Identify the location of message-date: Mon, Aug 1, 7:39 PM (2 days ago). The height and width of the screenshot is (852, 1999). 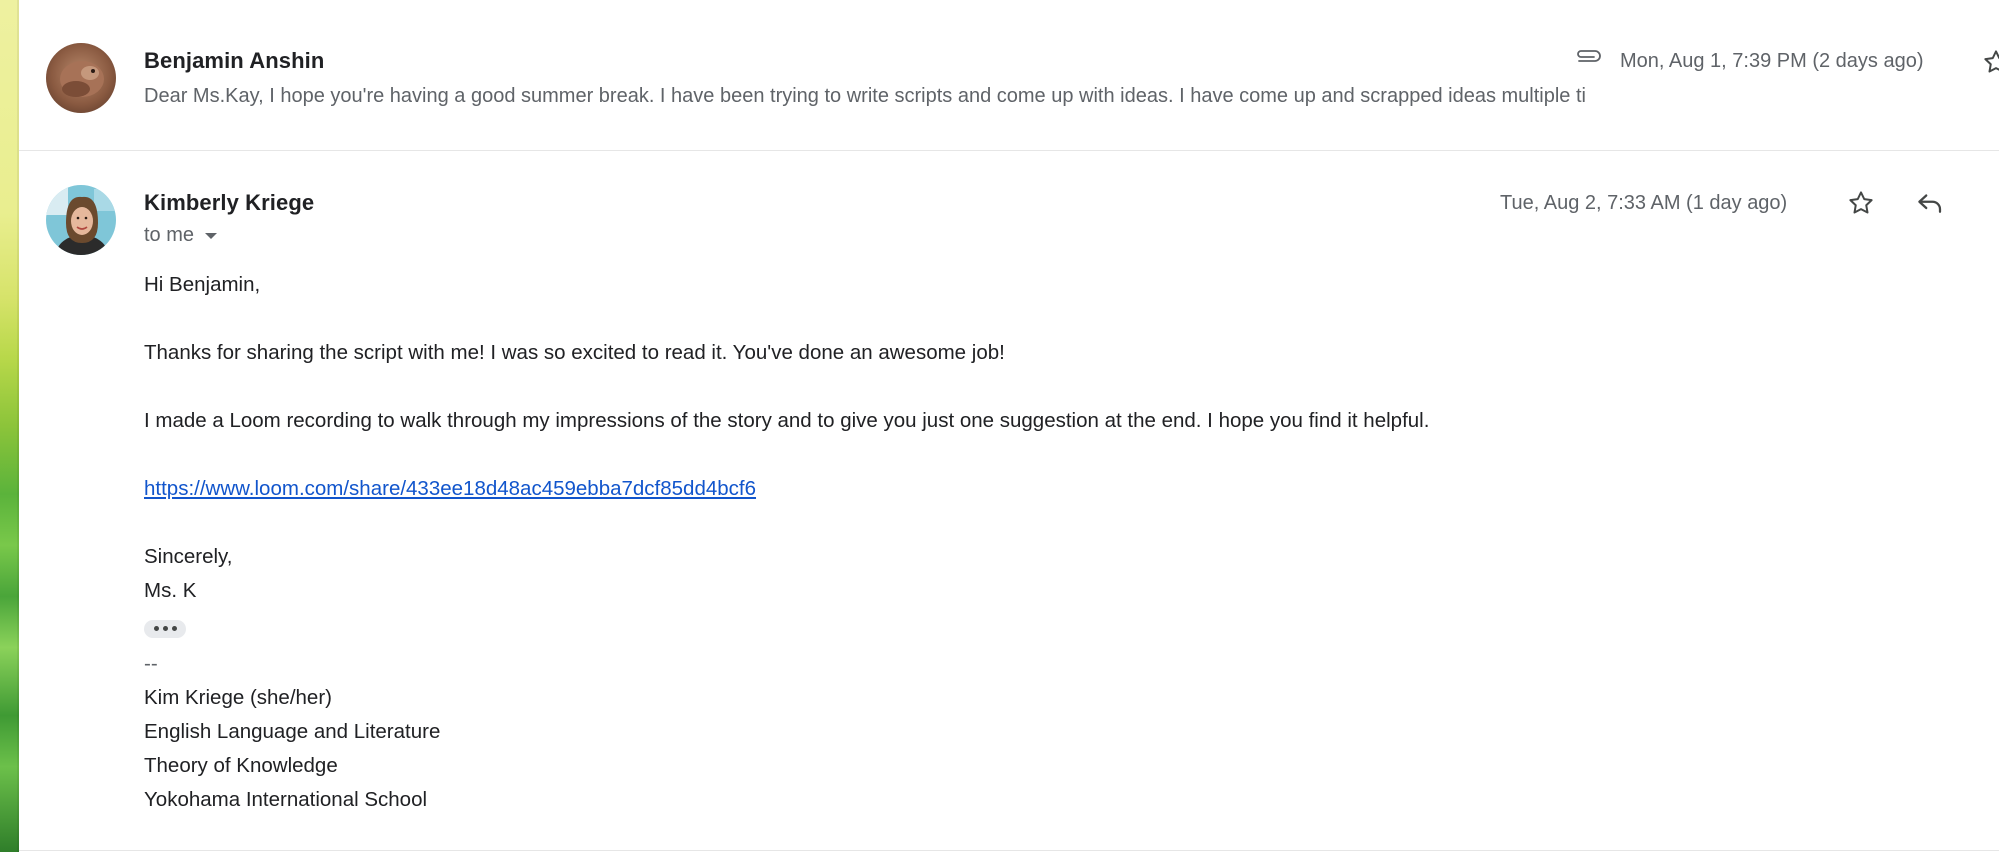
(1772, 61).